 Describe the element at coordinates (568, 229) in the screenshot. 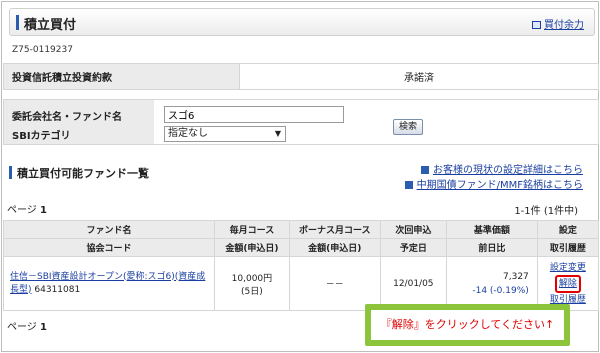

I see `col-settings: 設定` at that location.